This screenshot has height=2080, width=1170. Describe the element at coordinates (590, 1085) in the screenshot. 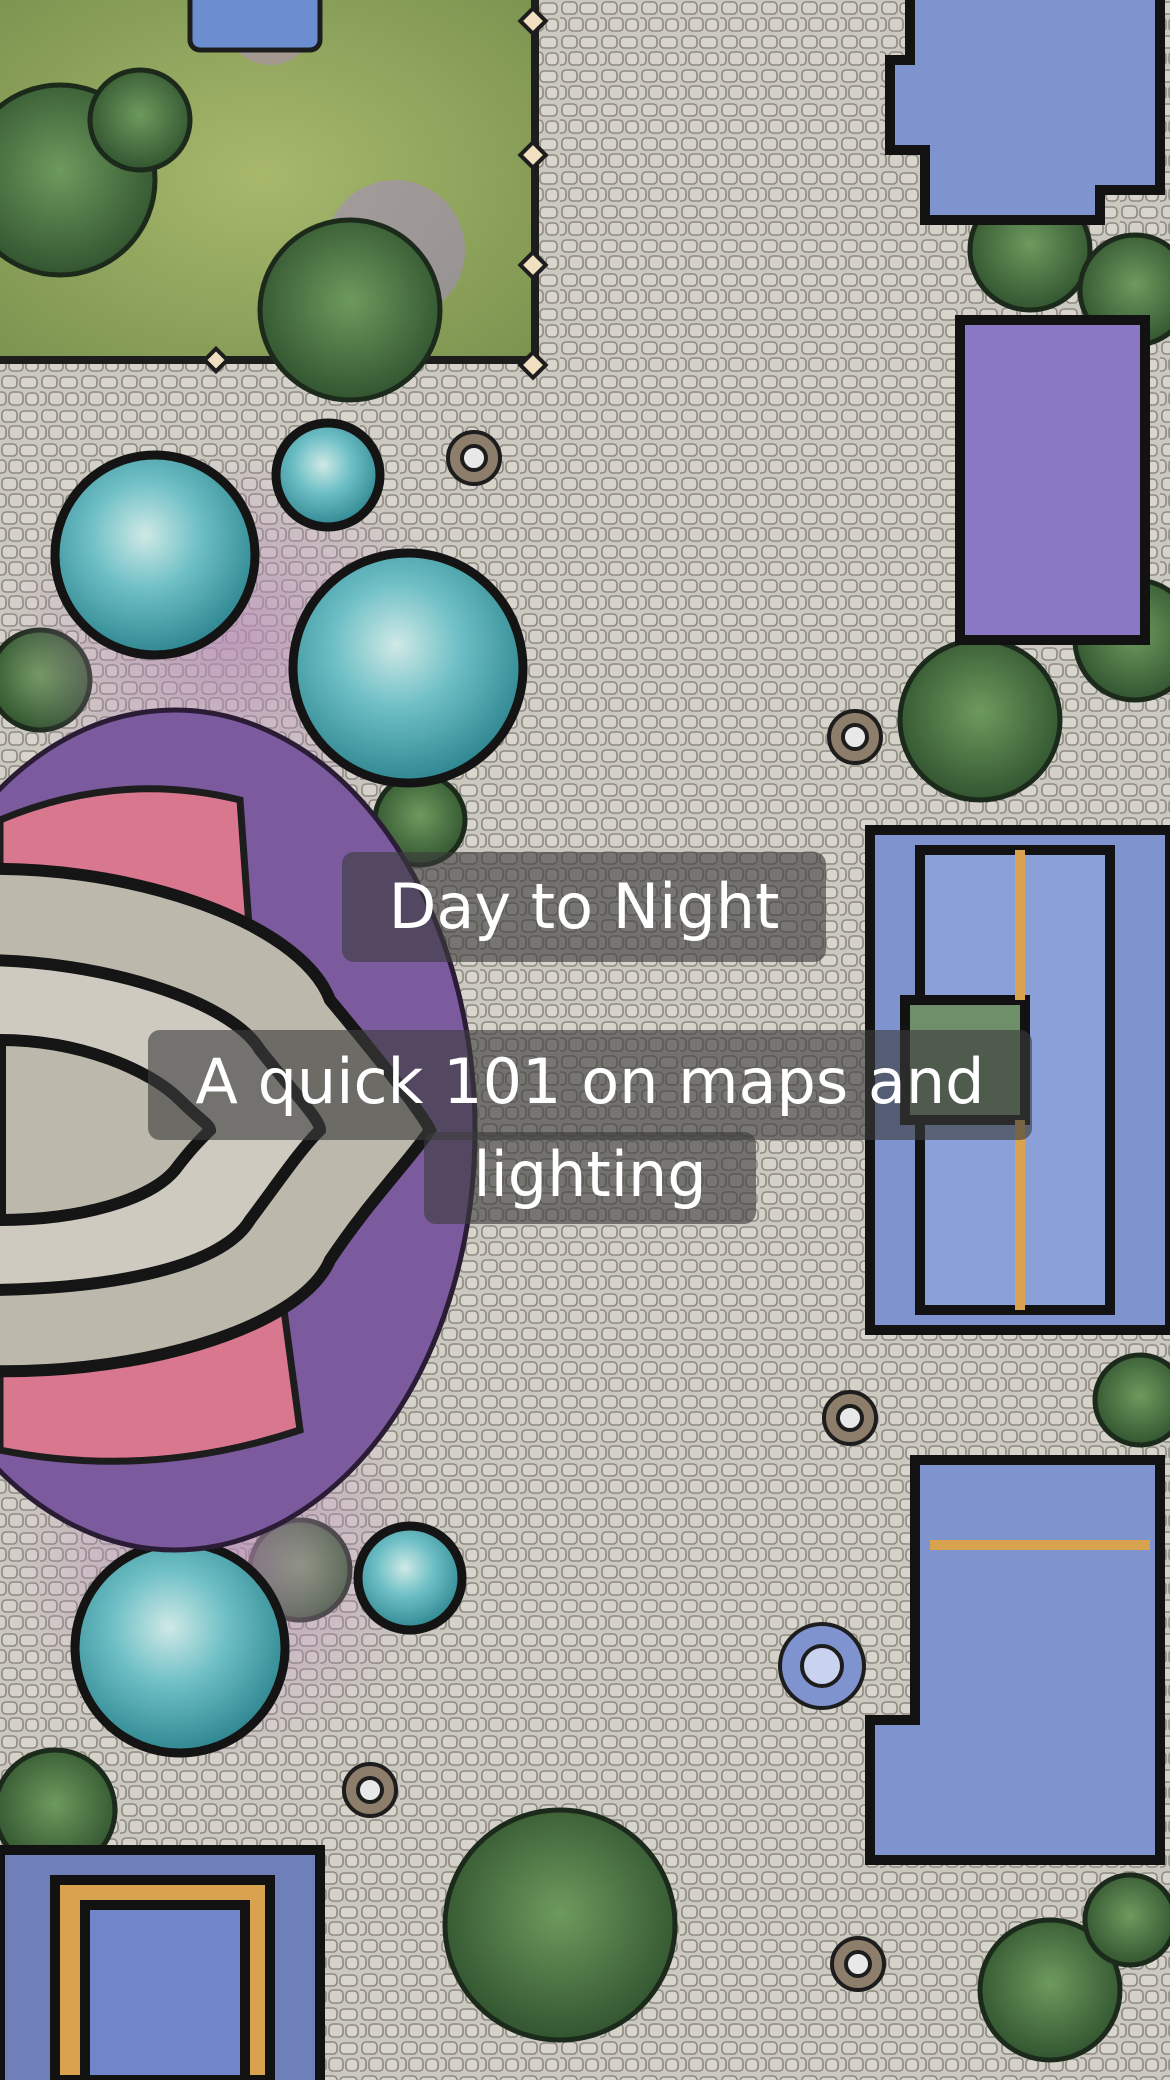

I see `subtitle-caption-line1: A quick 101 on maps and` at that location.